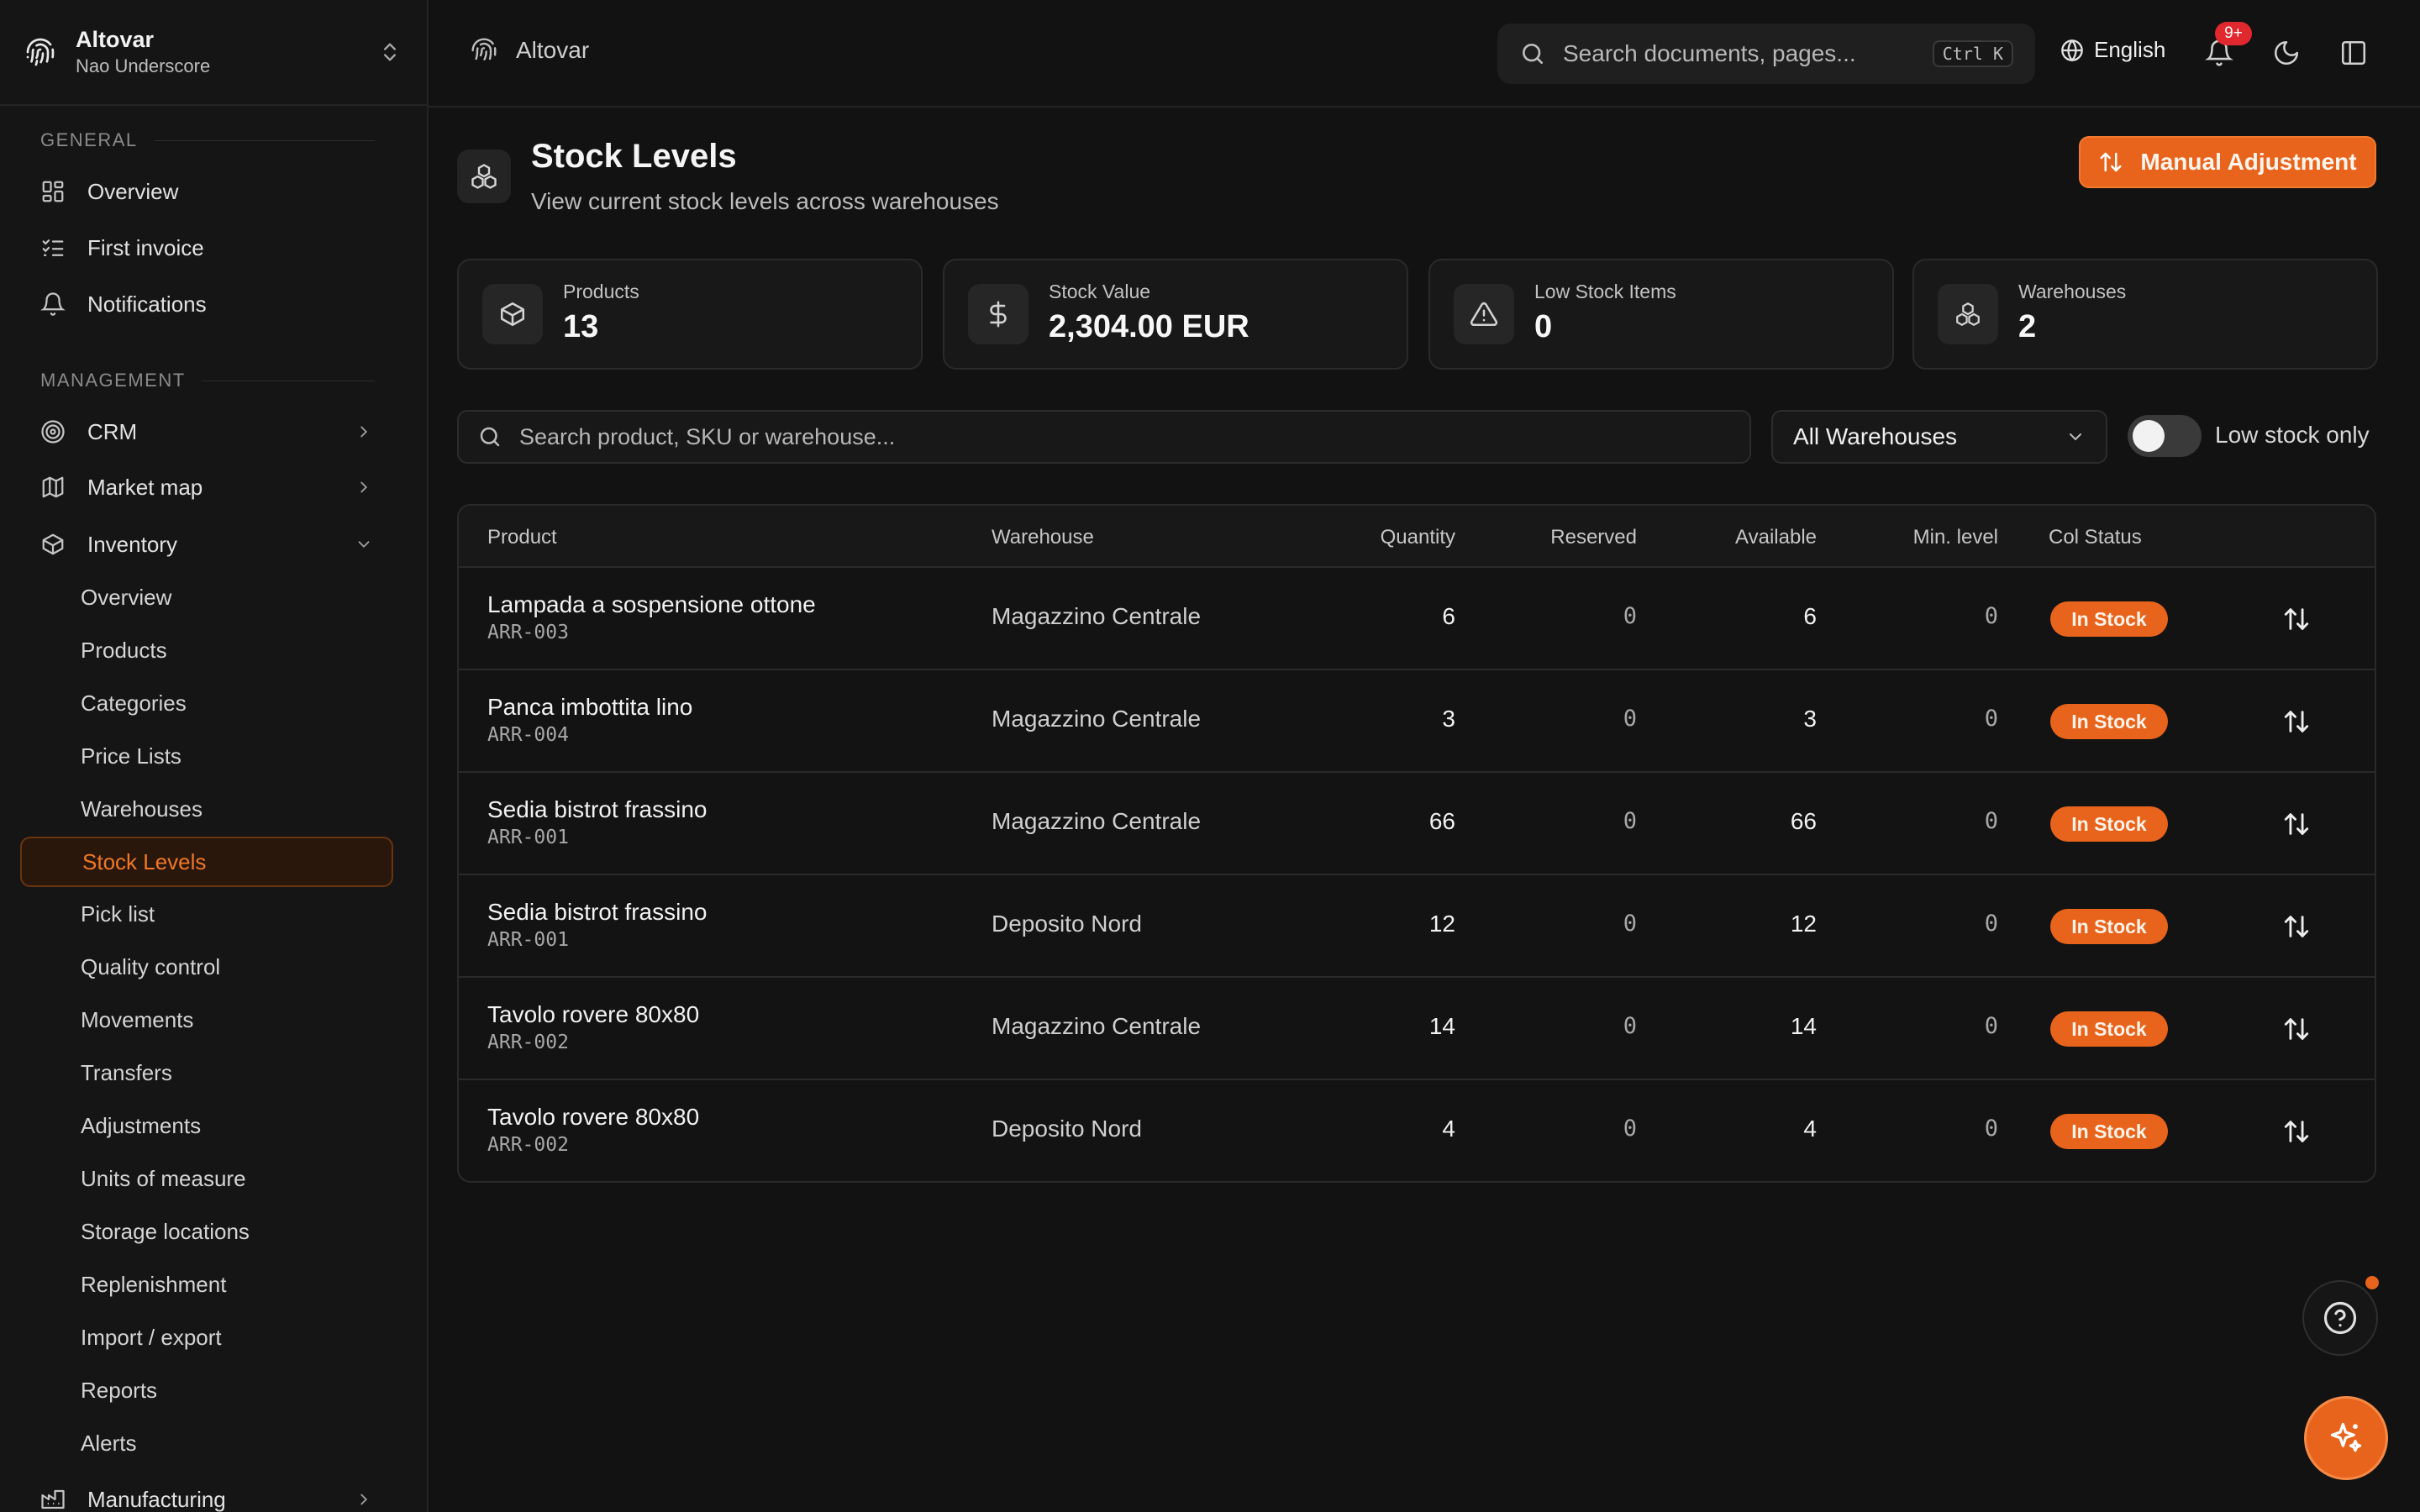 This screenshot has height=1512, width=2420. Describe the element at coordinates (2112, 50) in the screenshot. I see `language-selector: English` at that location.